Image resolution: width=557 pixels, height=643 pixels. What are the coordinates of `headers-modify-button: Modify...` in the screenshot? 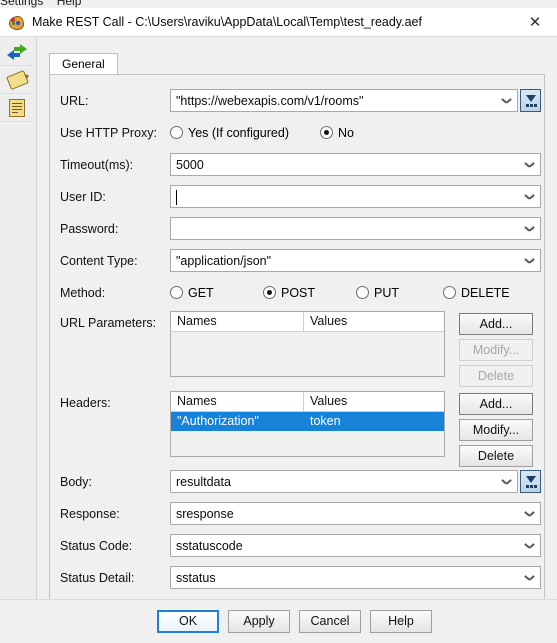 It's located at (496, 430).